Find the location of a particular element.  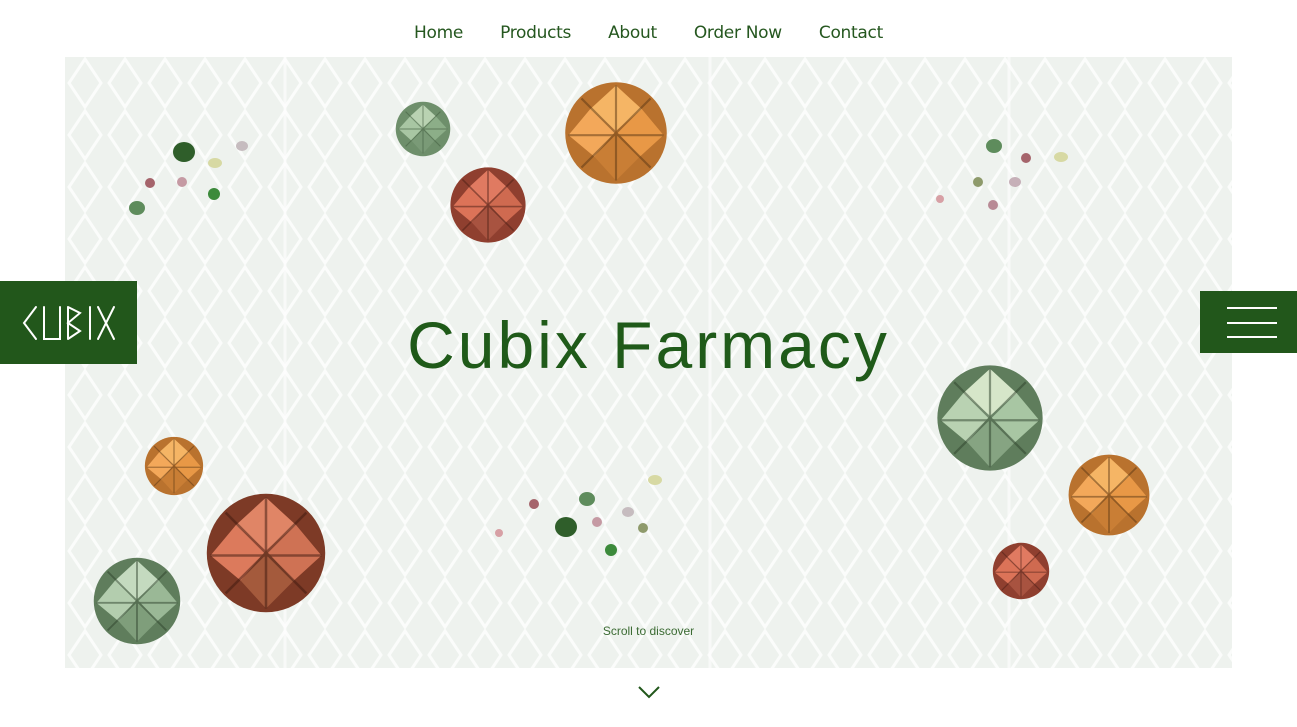

orange-polyhedron-small is located at coordinates (174, 466).